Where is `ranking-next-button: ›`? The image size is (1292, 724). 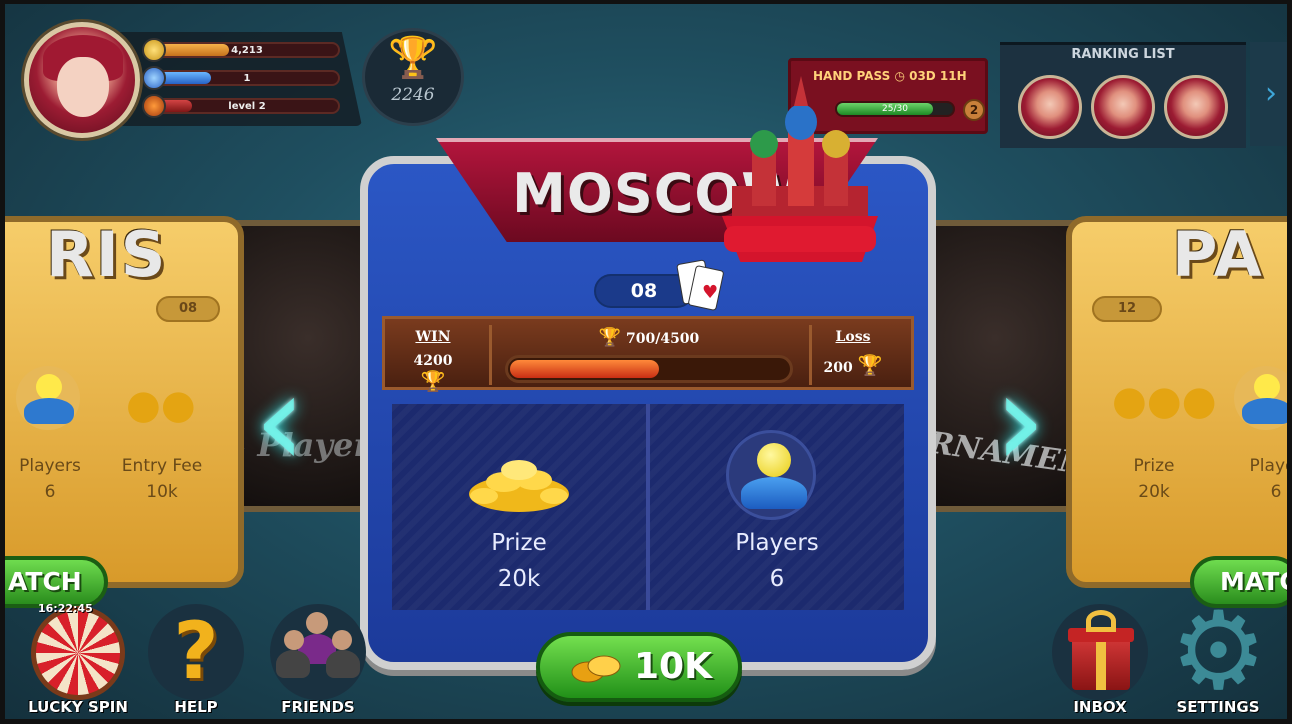
ranking-next-button: › is located at coordinates (1271, 94).